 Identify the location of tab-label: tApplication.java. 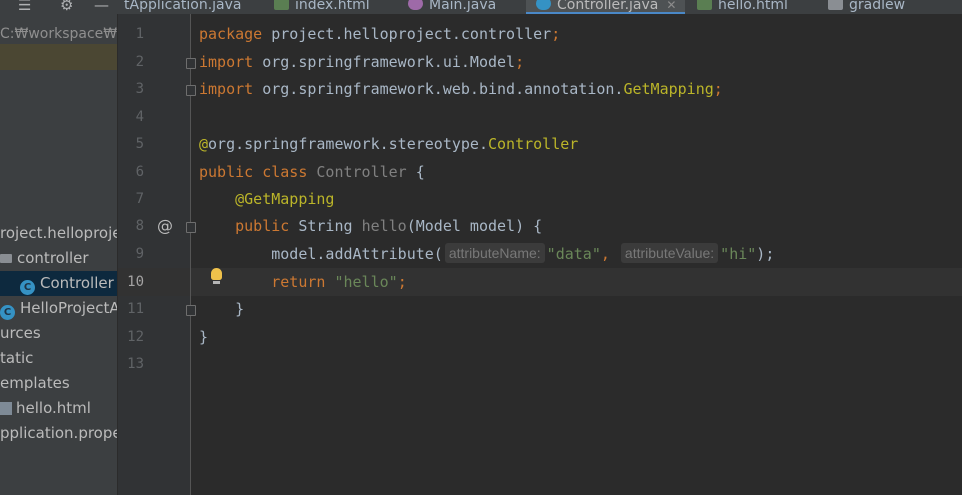
(183, 6).